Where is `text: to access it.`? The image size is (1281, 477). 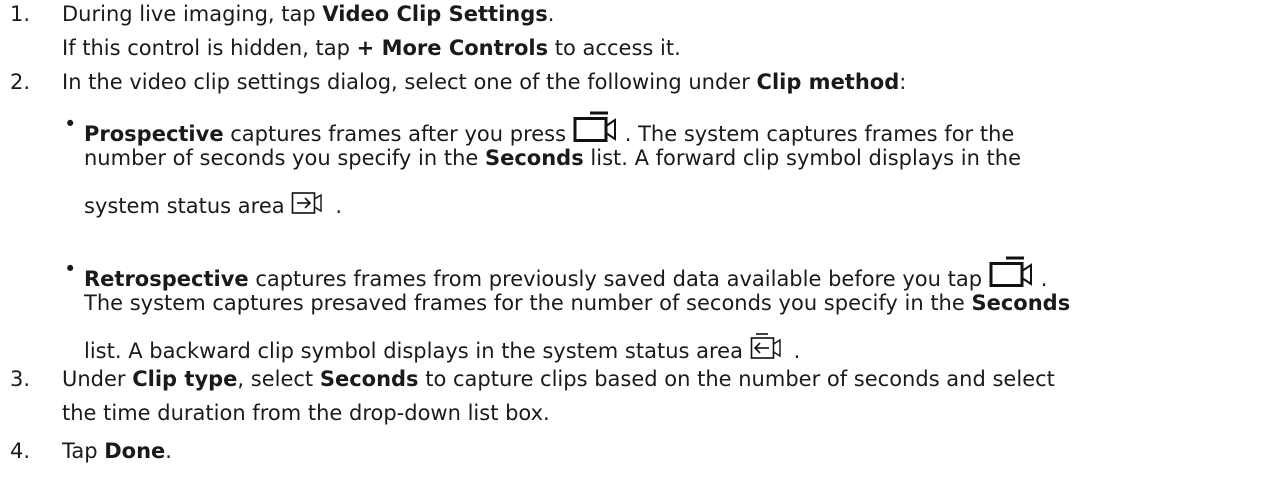
text: to access it. is located at coordinates (614, 48).